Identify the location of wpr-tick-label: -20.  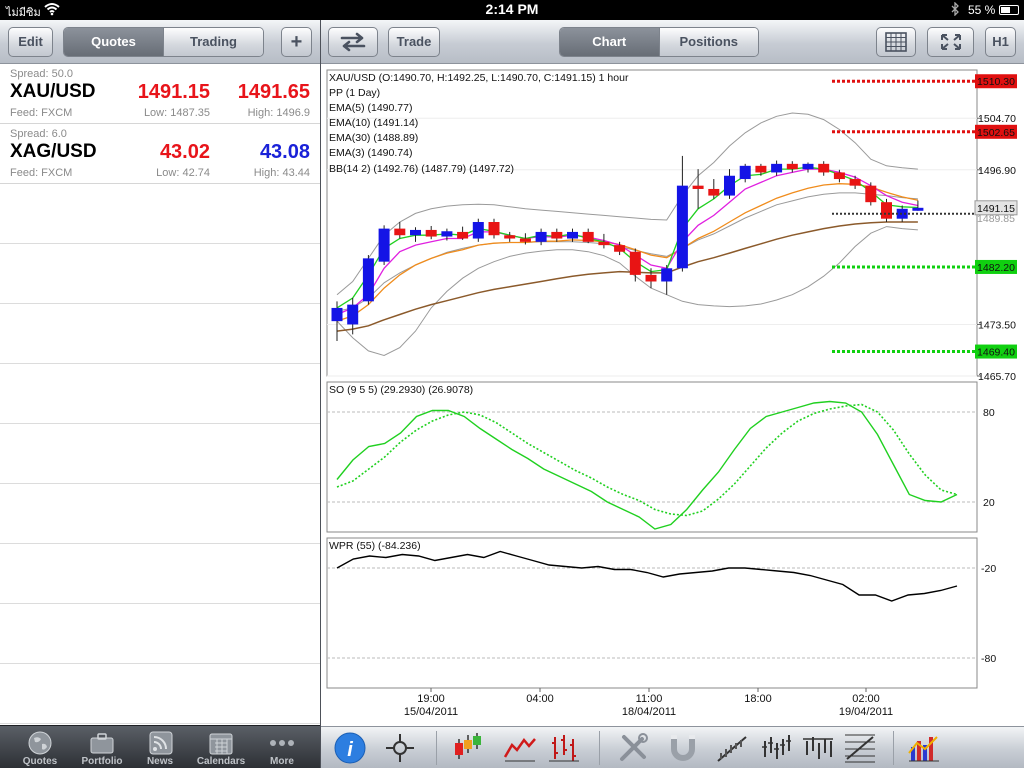
(988, 569).